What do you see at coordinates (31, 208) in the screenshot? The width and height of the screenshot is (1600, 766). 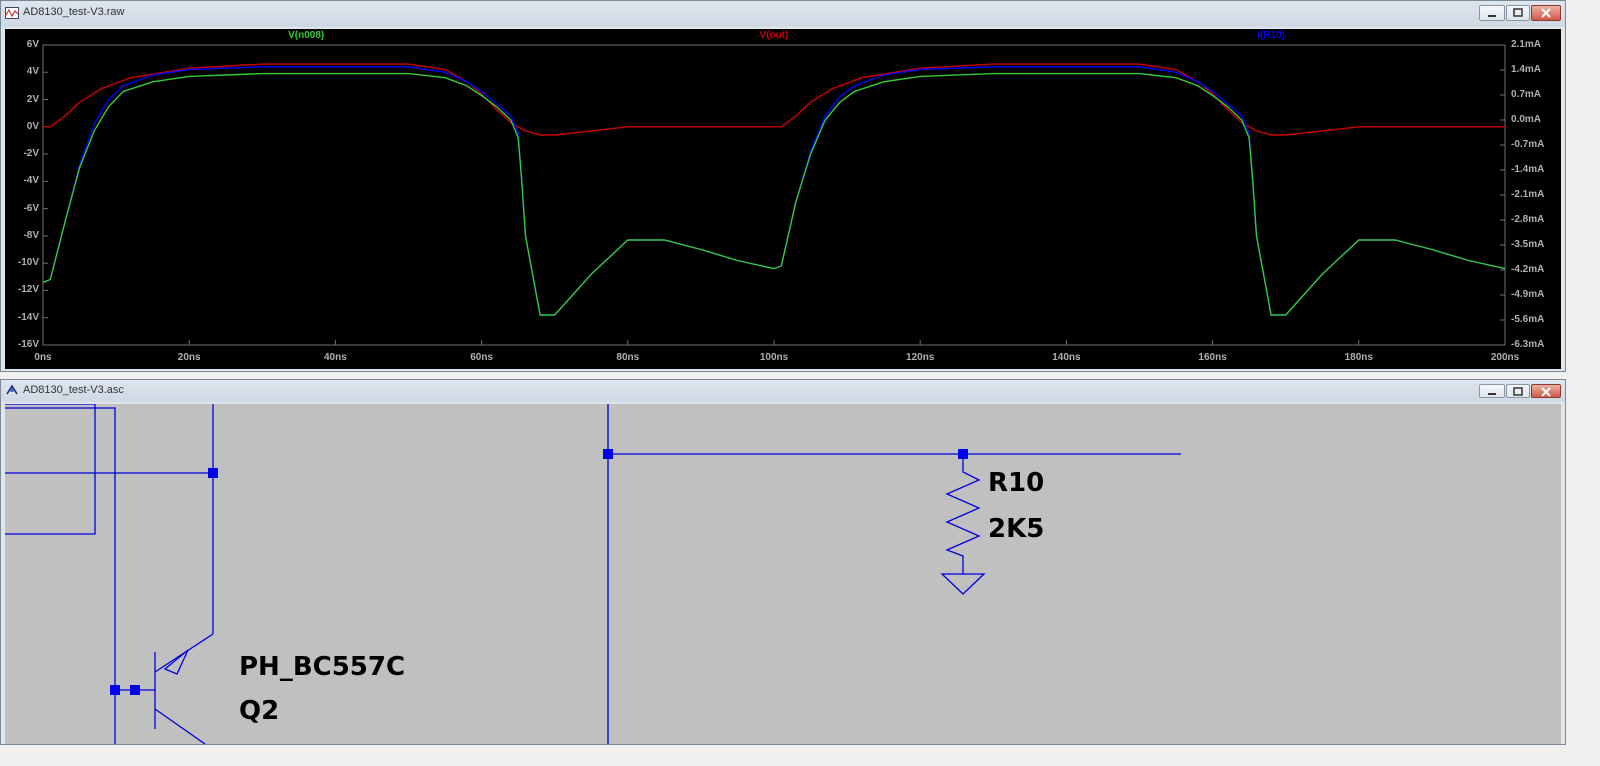 I see `y-left-tick-label: -6V` at bounding box center [31, 208].